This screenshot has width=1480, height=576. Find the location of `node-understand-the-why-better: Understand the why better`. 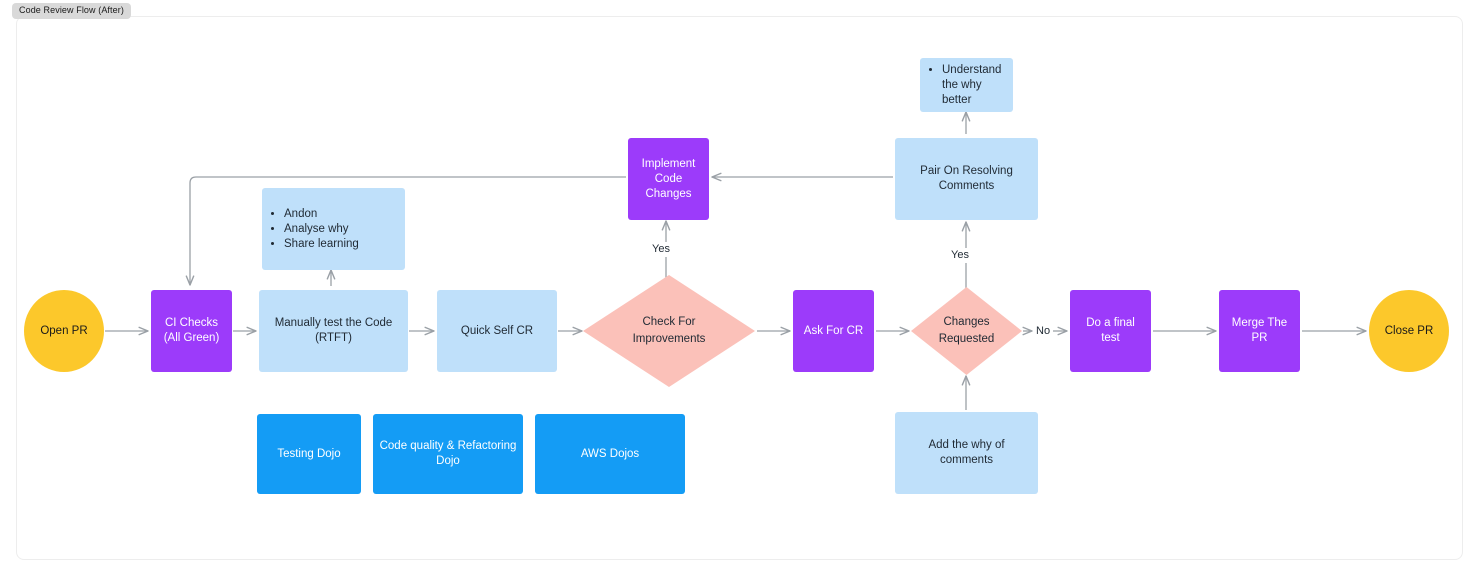

node-understand-the-why-better: Understand the why better is located at coordinates (966, 85).